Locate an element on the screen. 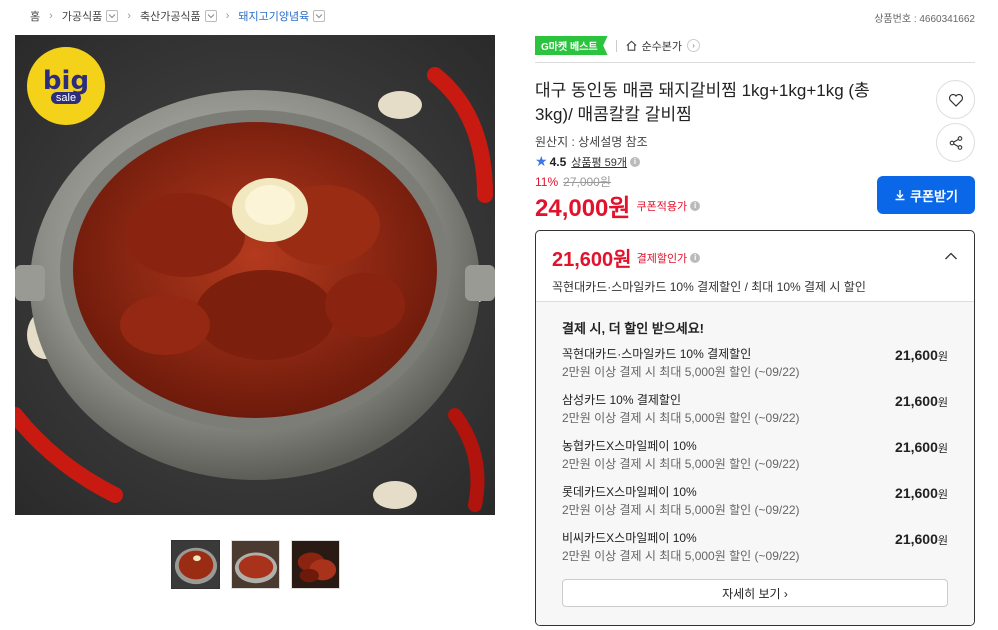  breadcrumb-pork: 돼지고기양념육 is located at coordinates (282, 16).